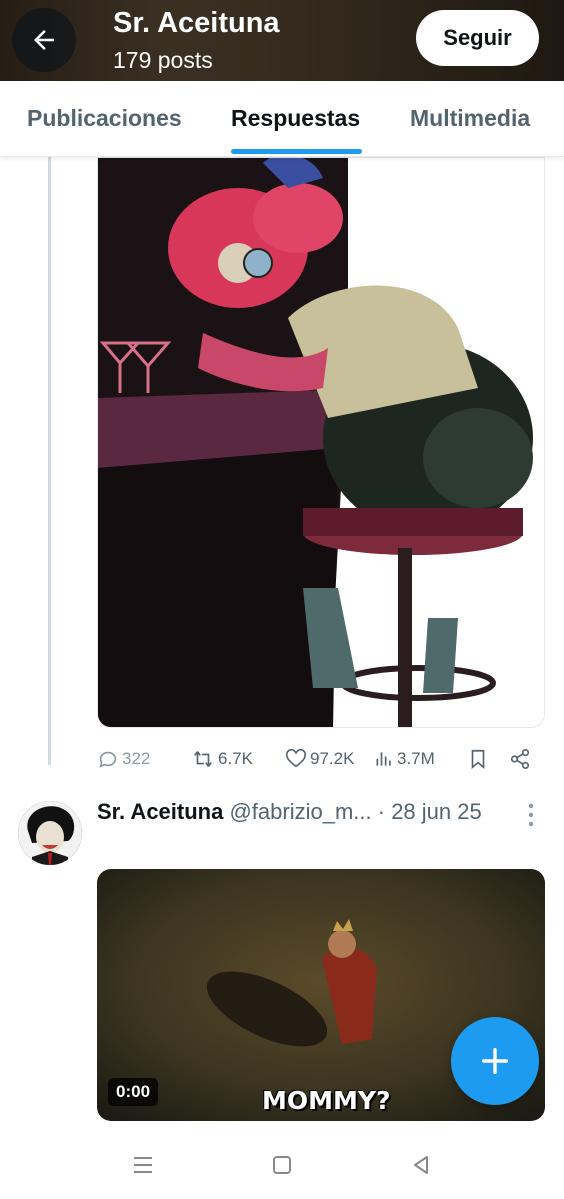 This screenshot has width=564, height=1199. I want to click on avatar, so click(50, 833).